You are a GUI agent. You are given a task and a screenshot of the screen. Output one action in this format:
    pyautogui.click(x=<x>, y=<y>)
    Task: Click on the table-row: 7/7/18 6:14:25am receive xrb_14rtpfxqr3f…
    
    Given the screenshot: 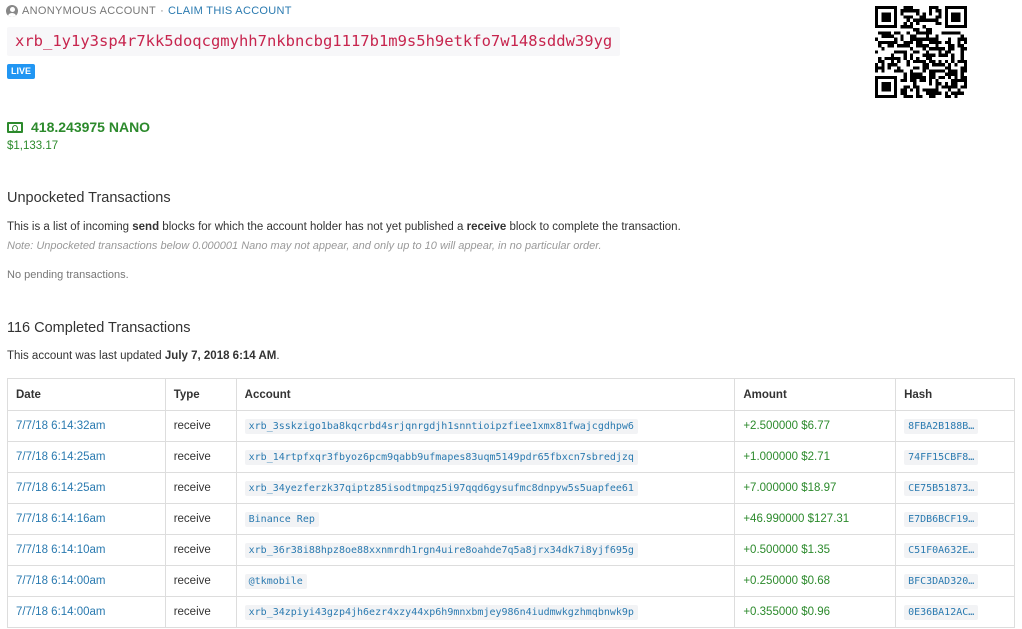 What is the action you would take?
    pyautogui.click(x=511, y=457)
    